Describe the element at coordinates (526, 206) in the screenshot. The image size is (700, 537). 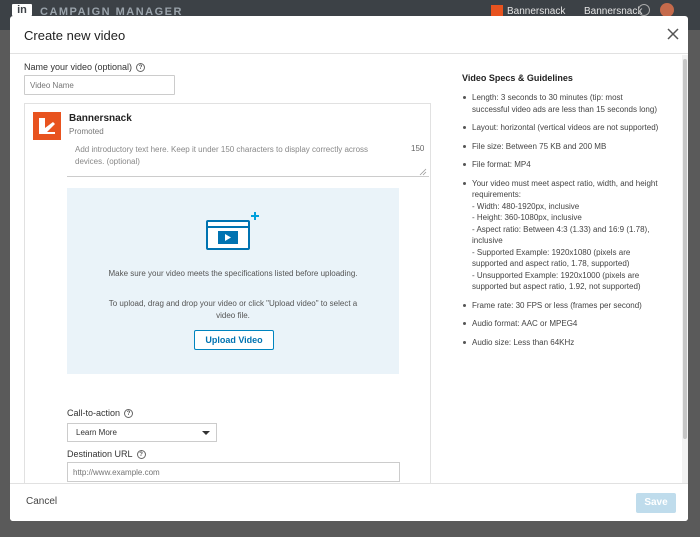
I see `spec-sub-item: - Width: 480-1920px, inclusive` at that location.